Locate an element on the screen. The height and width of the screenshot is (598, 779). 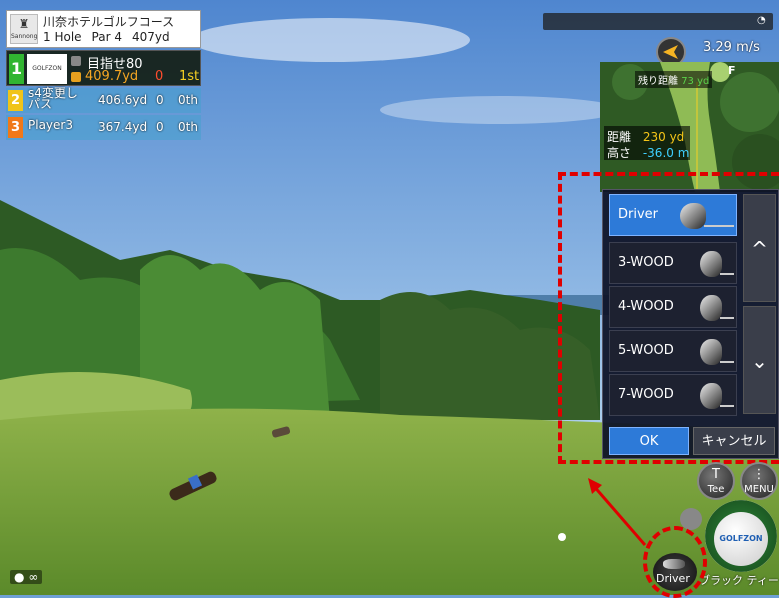
club-item-7-wood: 7-WOOD is located at coordinates (673, 395).